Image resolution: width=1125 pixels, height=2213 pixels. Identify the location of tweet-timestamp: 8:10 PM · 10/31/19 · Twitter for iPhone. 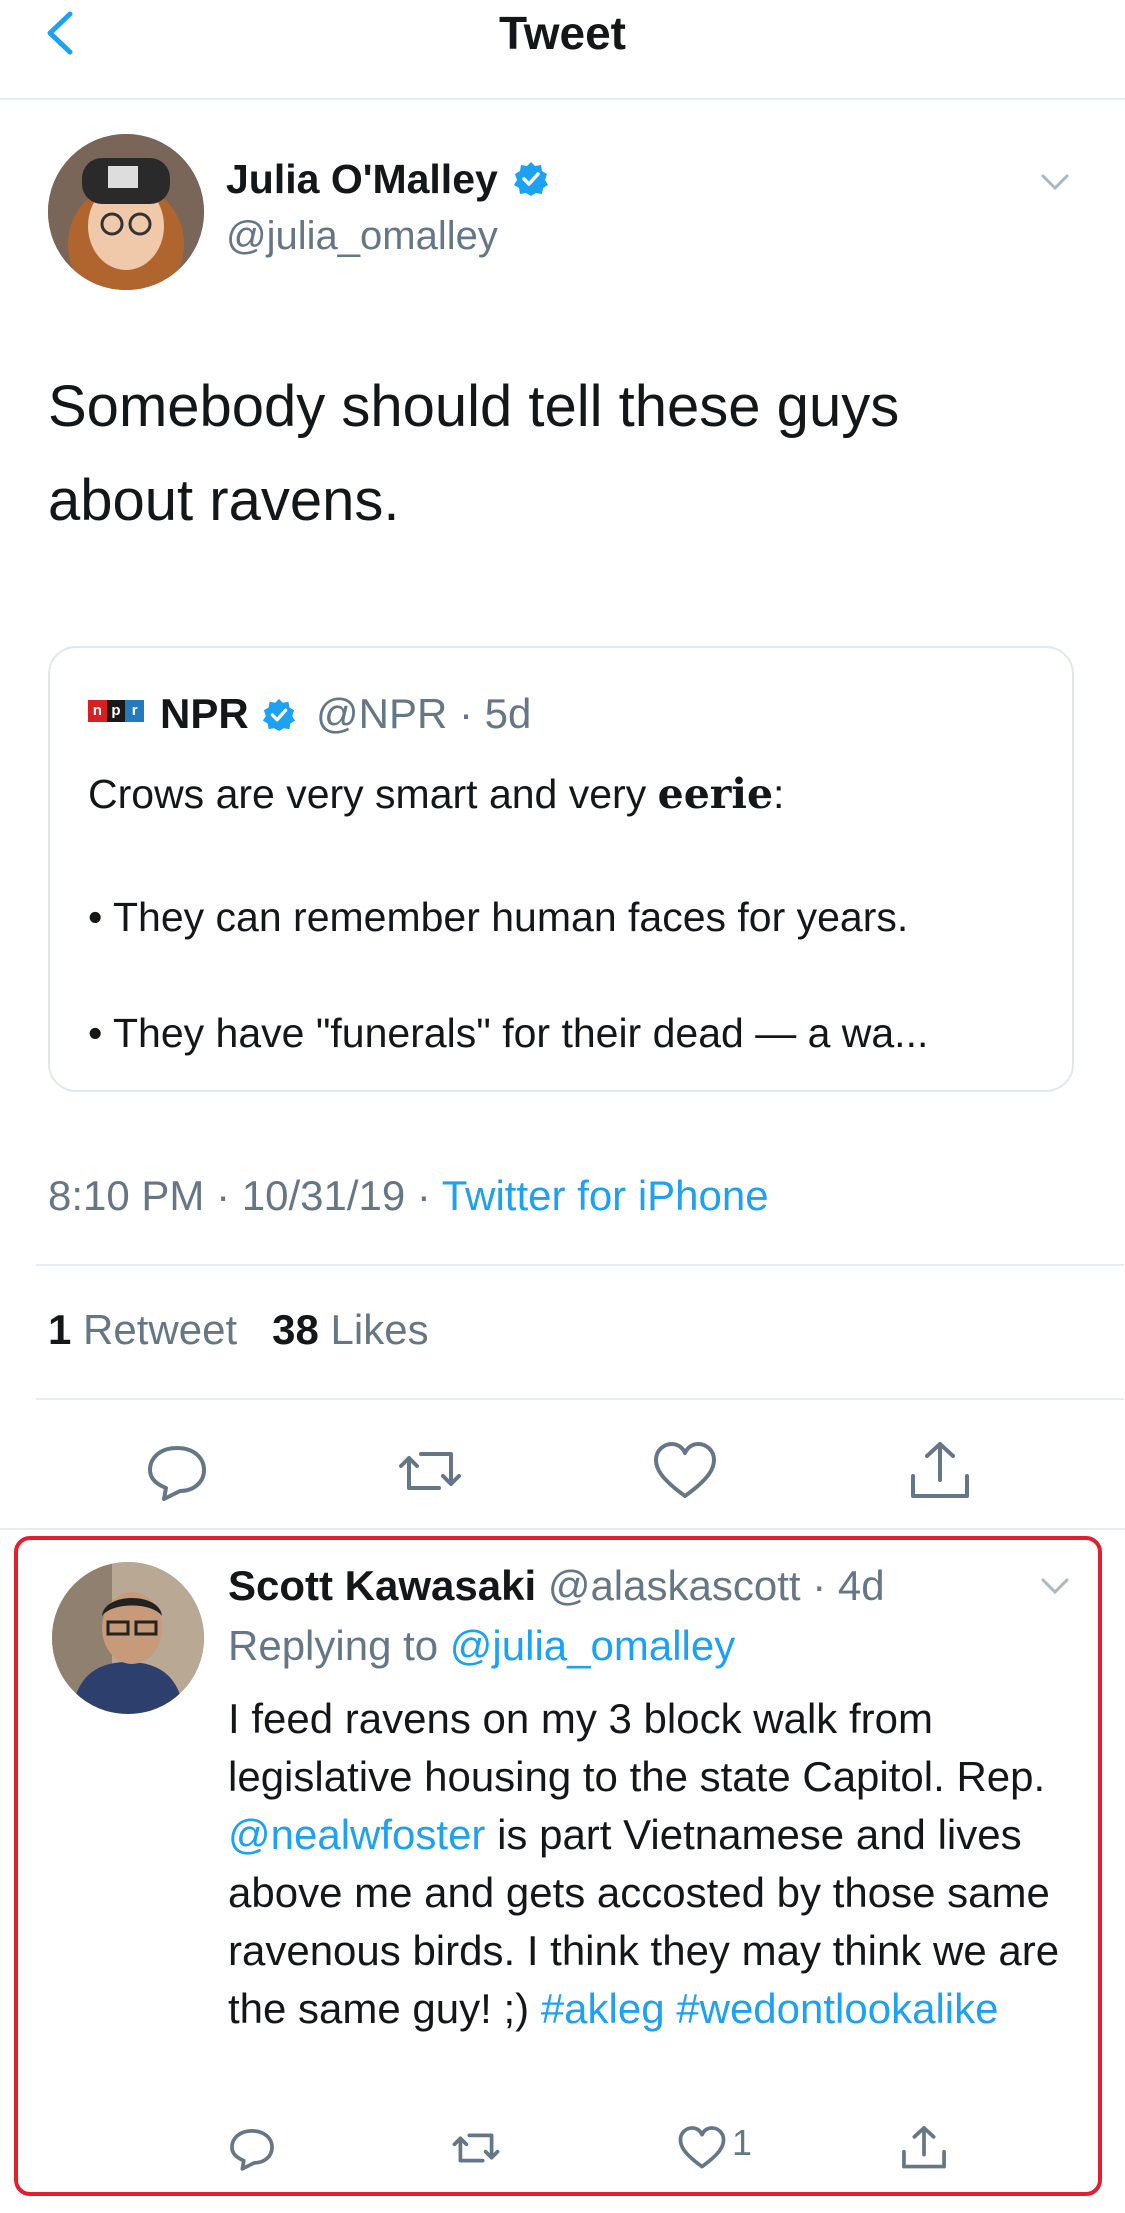
(408, 1196).